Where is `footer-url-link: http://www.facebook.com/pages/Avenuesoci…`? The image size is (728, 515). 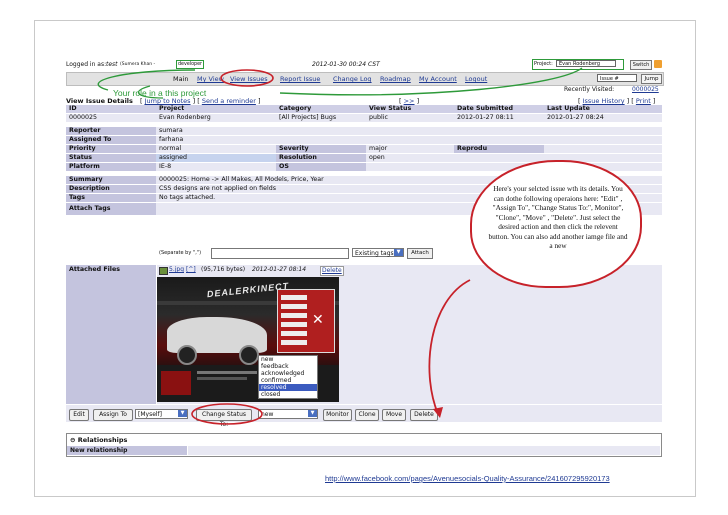 footer-url-link: http://www.facebook.com/pages/Avenuesoci… is located at coordinates (467, 478).